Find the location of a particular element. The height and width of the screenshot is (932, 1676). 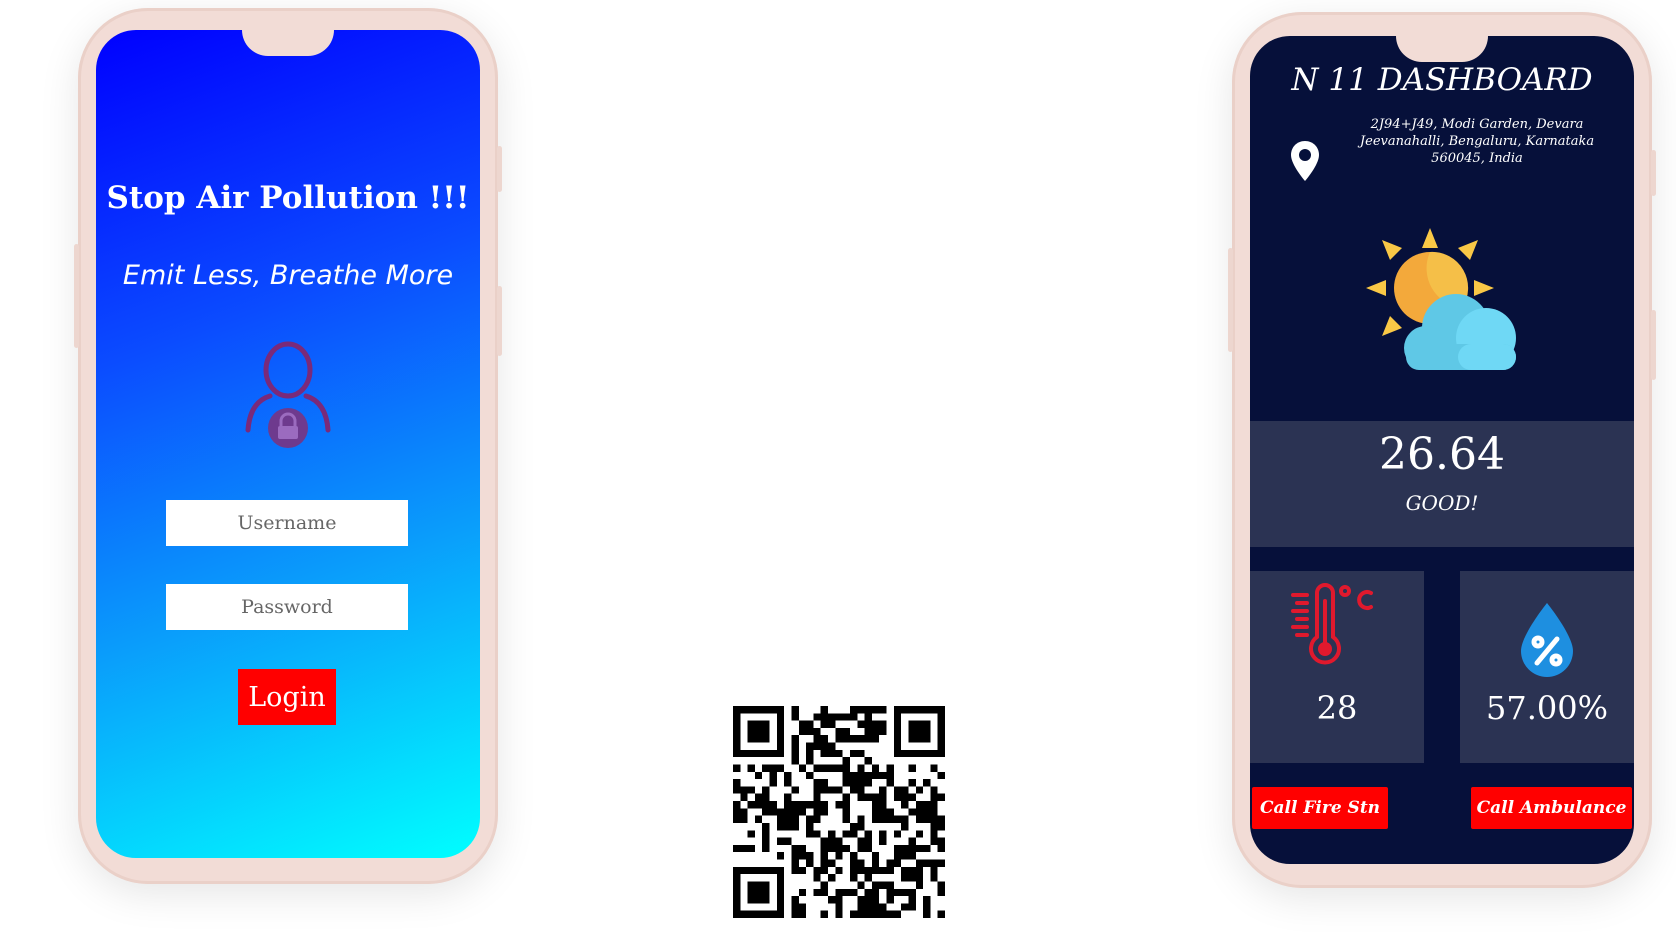

login-tagline: Emit Less, Breathe More is located at coordinates (288, 275).